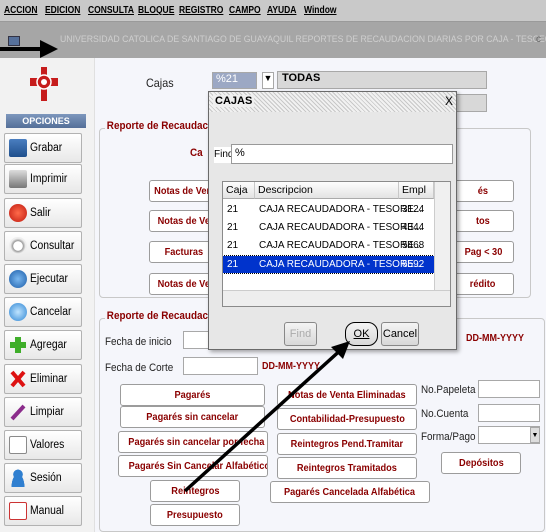 This screenshot has width=546, height=532. Describe the element at coordinates (18, 379) in the screenshot. I see `delete-icon` at that location.